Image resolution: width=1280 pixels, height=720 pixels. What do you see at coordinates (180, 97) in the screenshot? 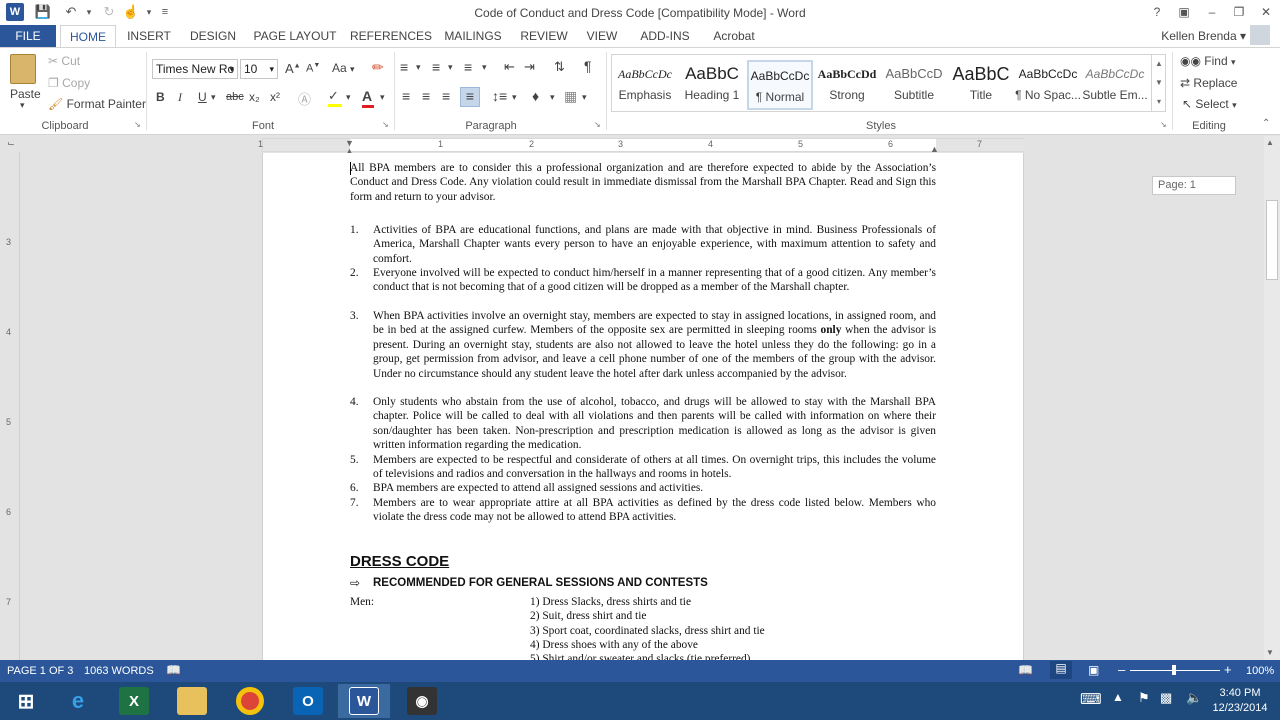
I see `italic-button: I` at bounding box center [180, 97].